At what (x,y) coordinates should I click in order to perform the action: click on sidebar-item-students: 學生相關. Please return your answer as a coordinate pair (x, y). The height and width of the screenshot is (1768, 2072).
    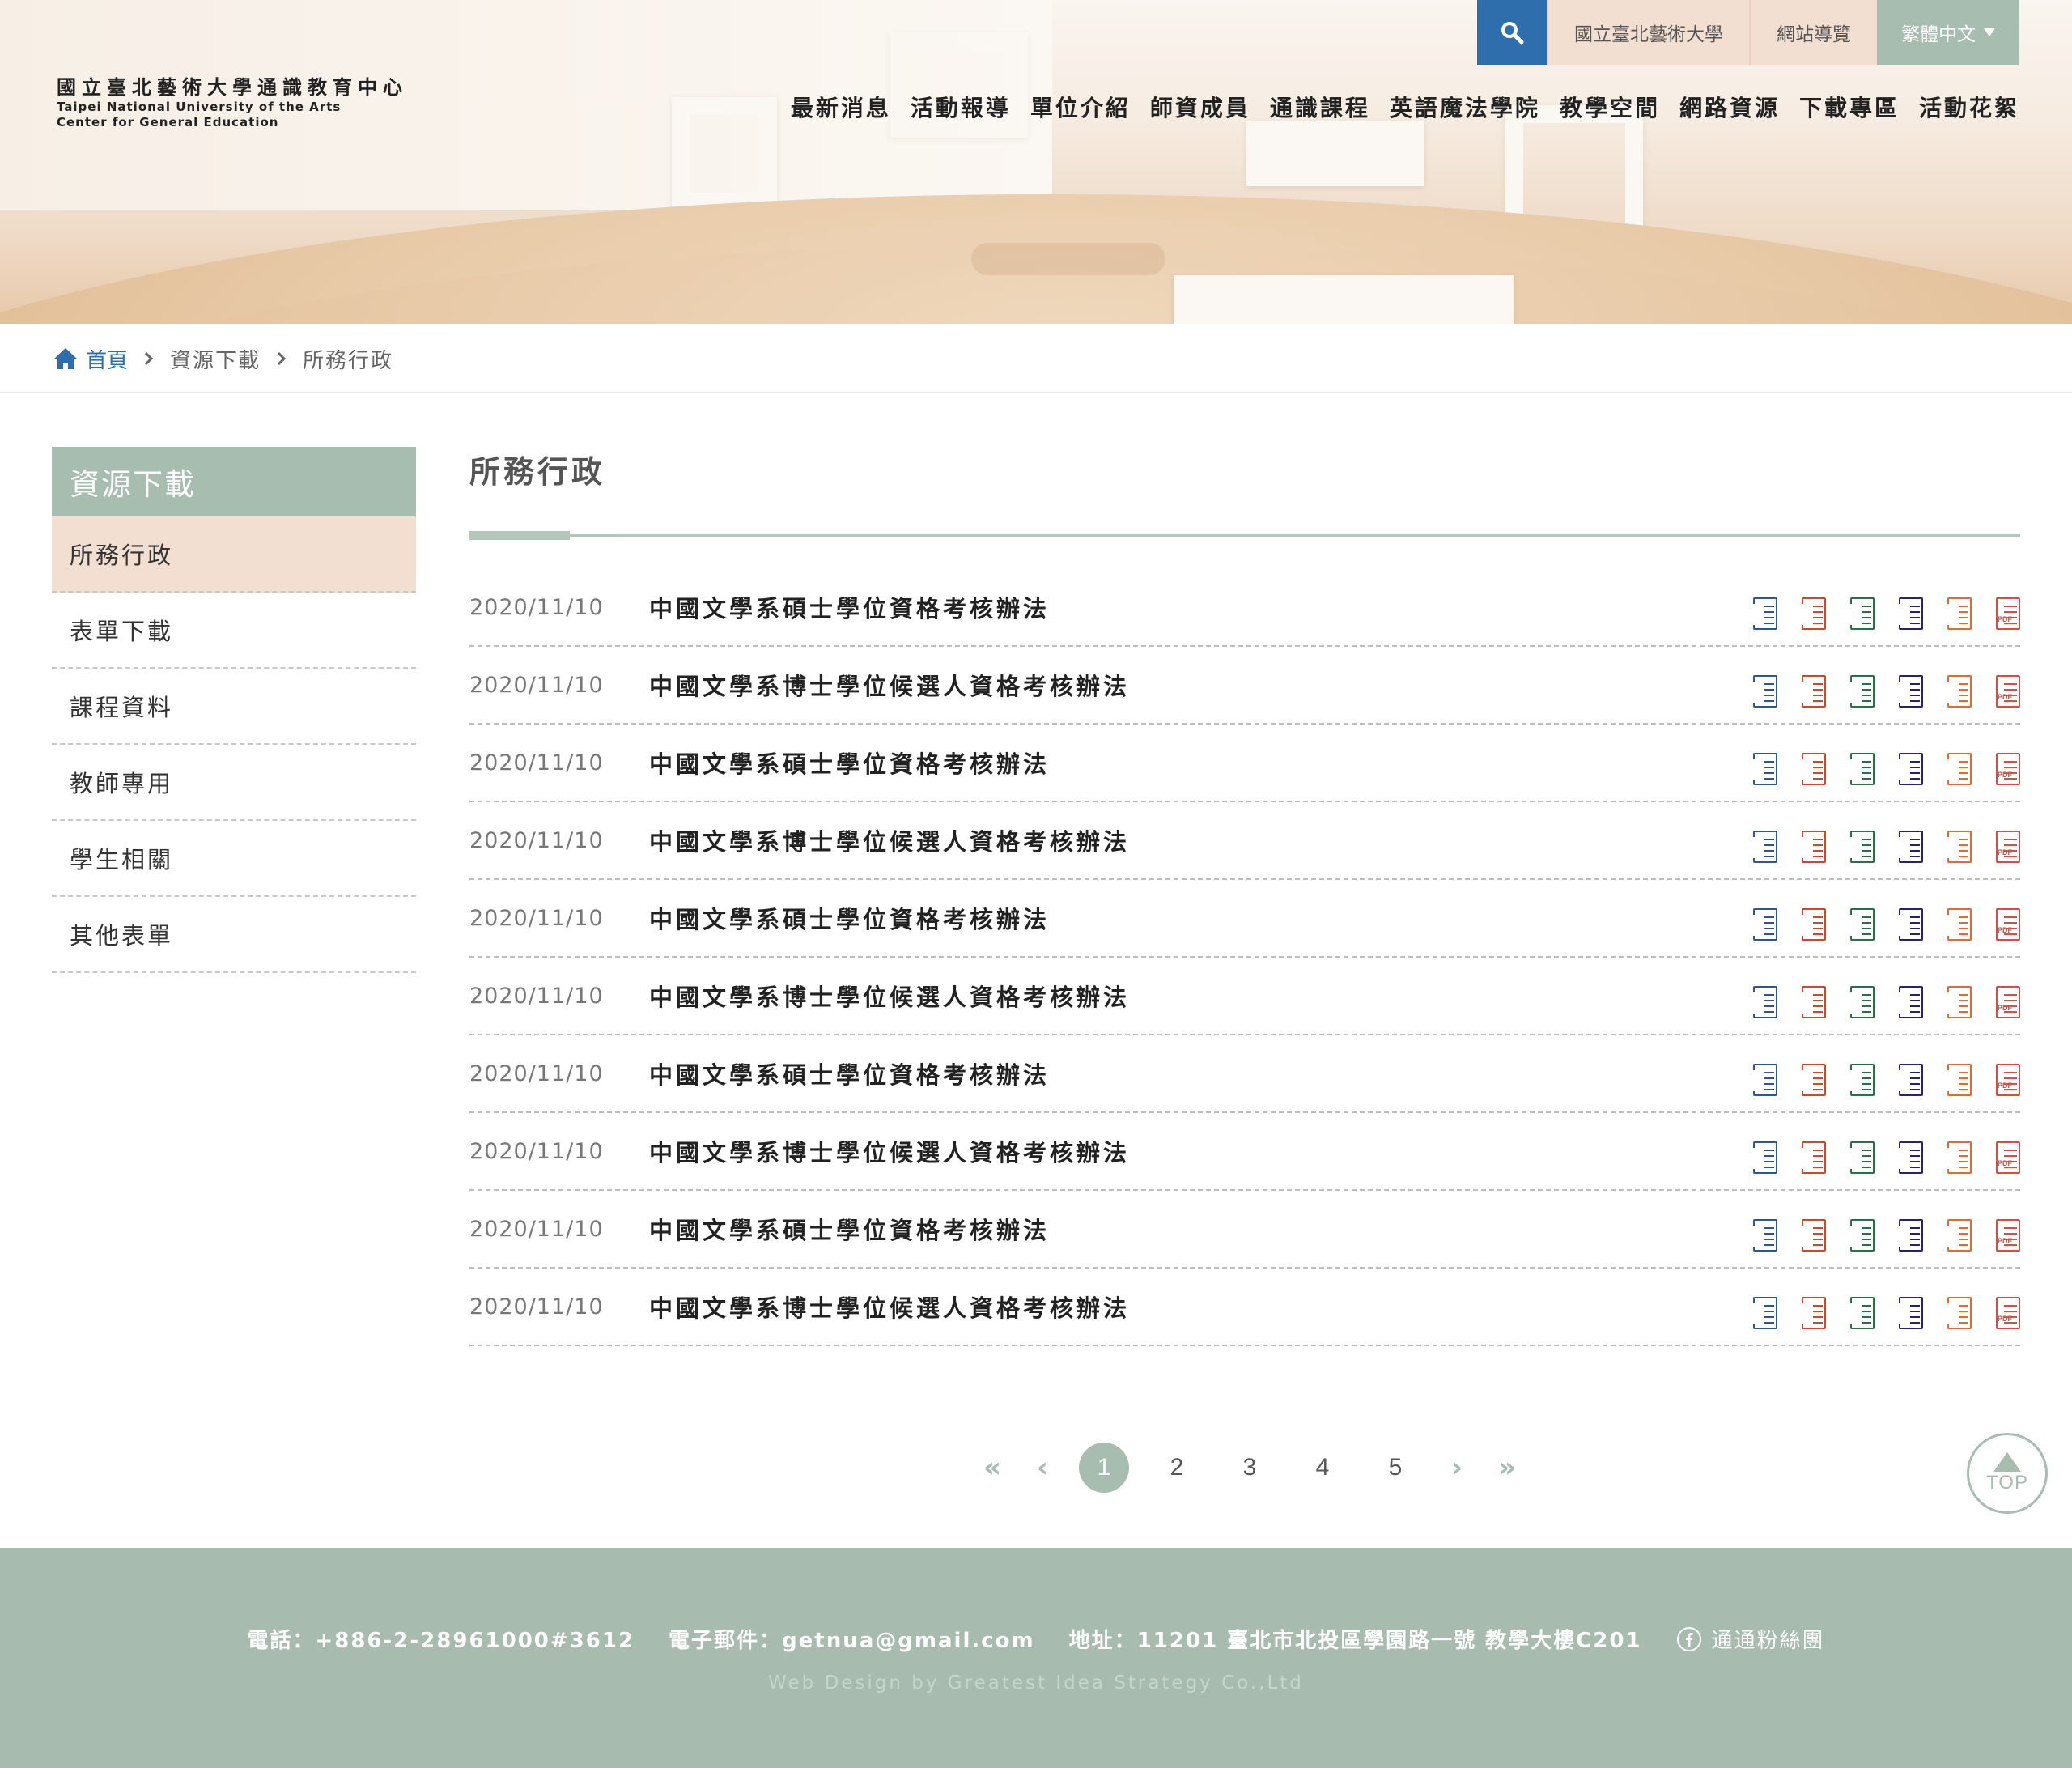
    Looking at the image, I should click on (234, 859).